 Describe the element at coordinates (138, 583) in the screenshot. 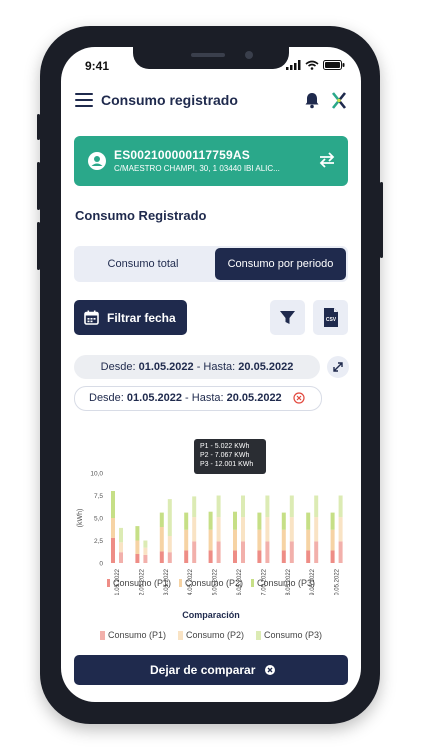

I see `legend-item-p1: Consumo (P1)` at that location.